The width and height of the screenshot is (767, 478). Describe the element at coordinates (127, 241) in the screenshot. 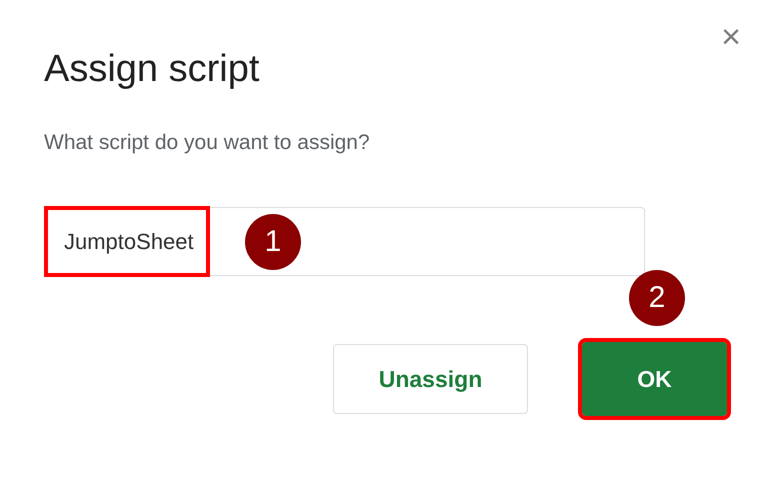

I see `field-value: JumptoSheet` at that location.